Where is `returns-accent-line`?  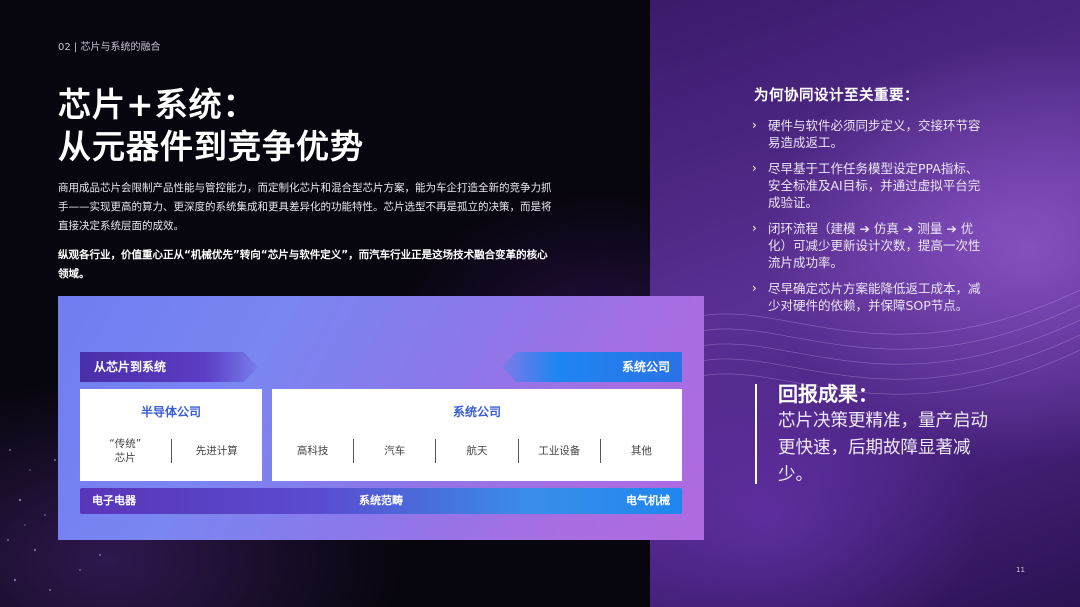
returns-accent-line is located at coordinates (756, 434).